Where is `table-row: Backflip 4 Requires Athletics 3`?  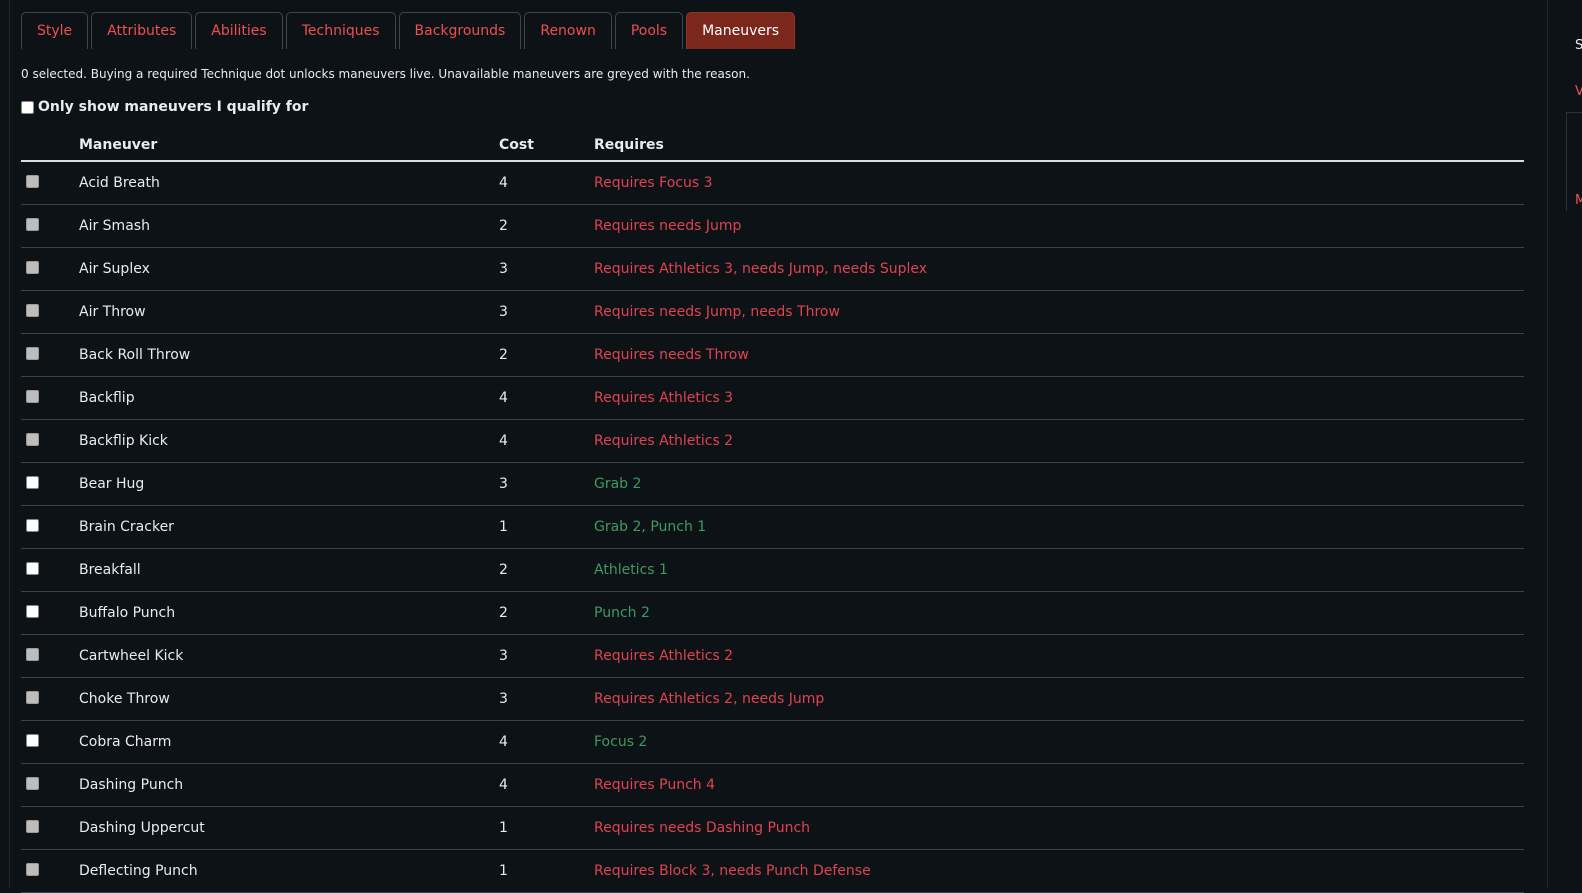
table-row: Backflip 4 Requires Athletics 3 is located at coordinates (772, 398).